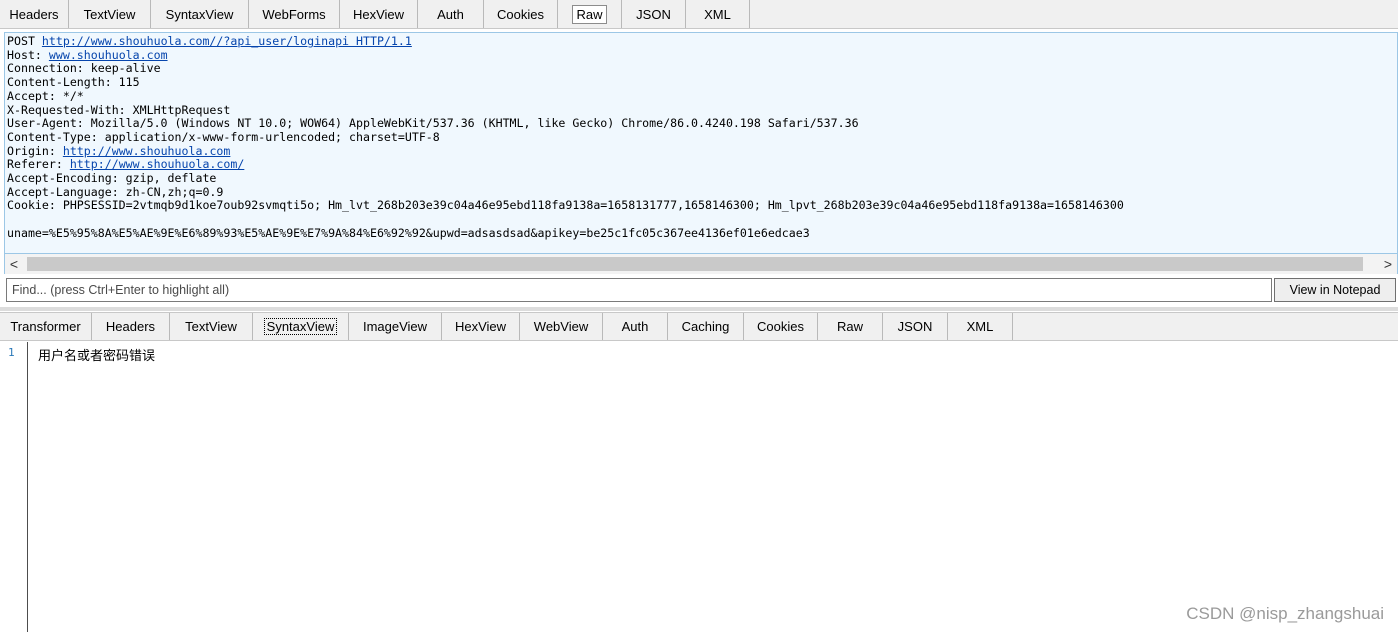 The width and height of the screenshot is (1398, 632). I want to click on request-tab-json: JSON, so click(654, 14).